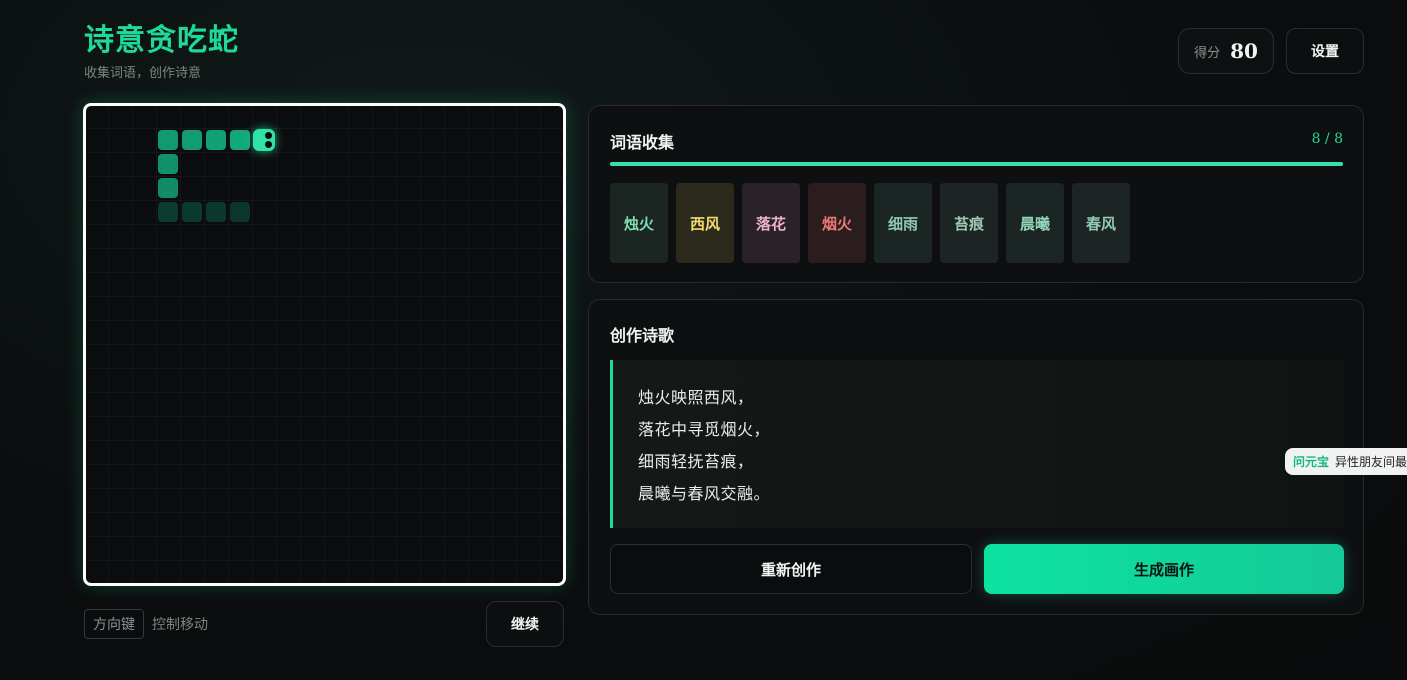  What do you see at coordinates (642, 142) in the screenshot?
I see `word-collection-title: 词语收集` at bounding box center [642, 142].